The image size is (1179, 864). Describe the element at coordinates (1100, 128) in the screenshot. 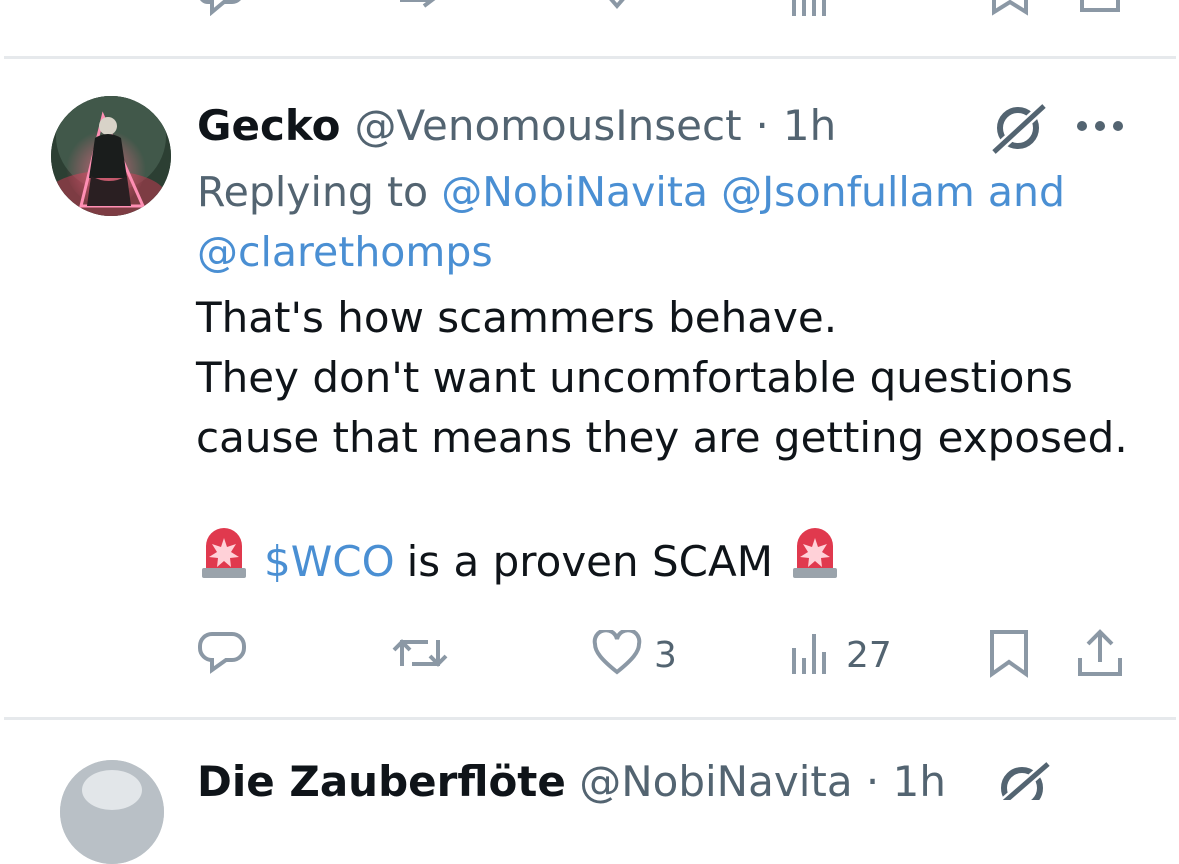

I see `more-icon` at that location.